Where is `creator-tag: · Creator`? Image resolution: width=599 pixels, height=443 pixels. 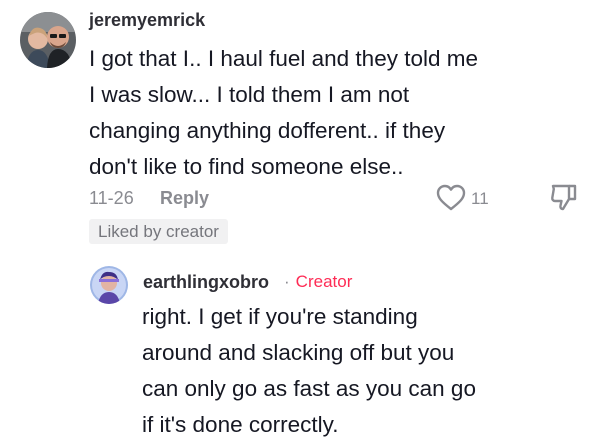
creator-tag: · Creator is located at coordinates (318, 282).